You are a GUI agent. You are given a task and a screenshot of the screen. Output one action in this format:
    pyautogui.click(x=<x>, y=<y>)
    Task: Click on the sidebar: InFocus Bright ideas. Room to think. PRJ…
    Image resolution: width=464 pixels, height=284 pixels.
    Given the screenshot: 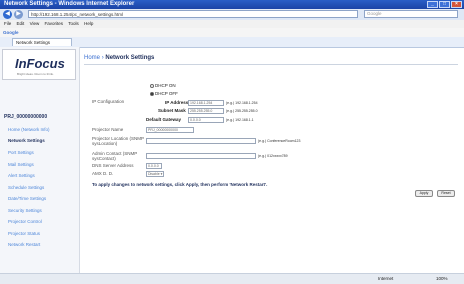 What is the action you would take?
    pyautogui.click(x=40, y=160)
    